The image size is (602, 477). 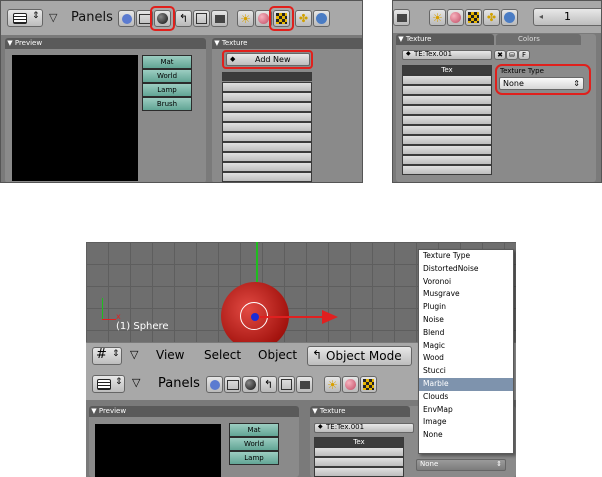 What do you see at coordinates (500, 55) in the screenshot?
I see `delete-texture-button: ✖` at bounding box center [500, 55].